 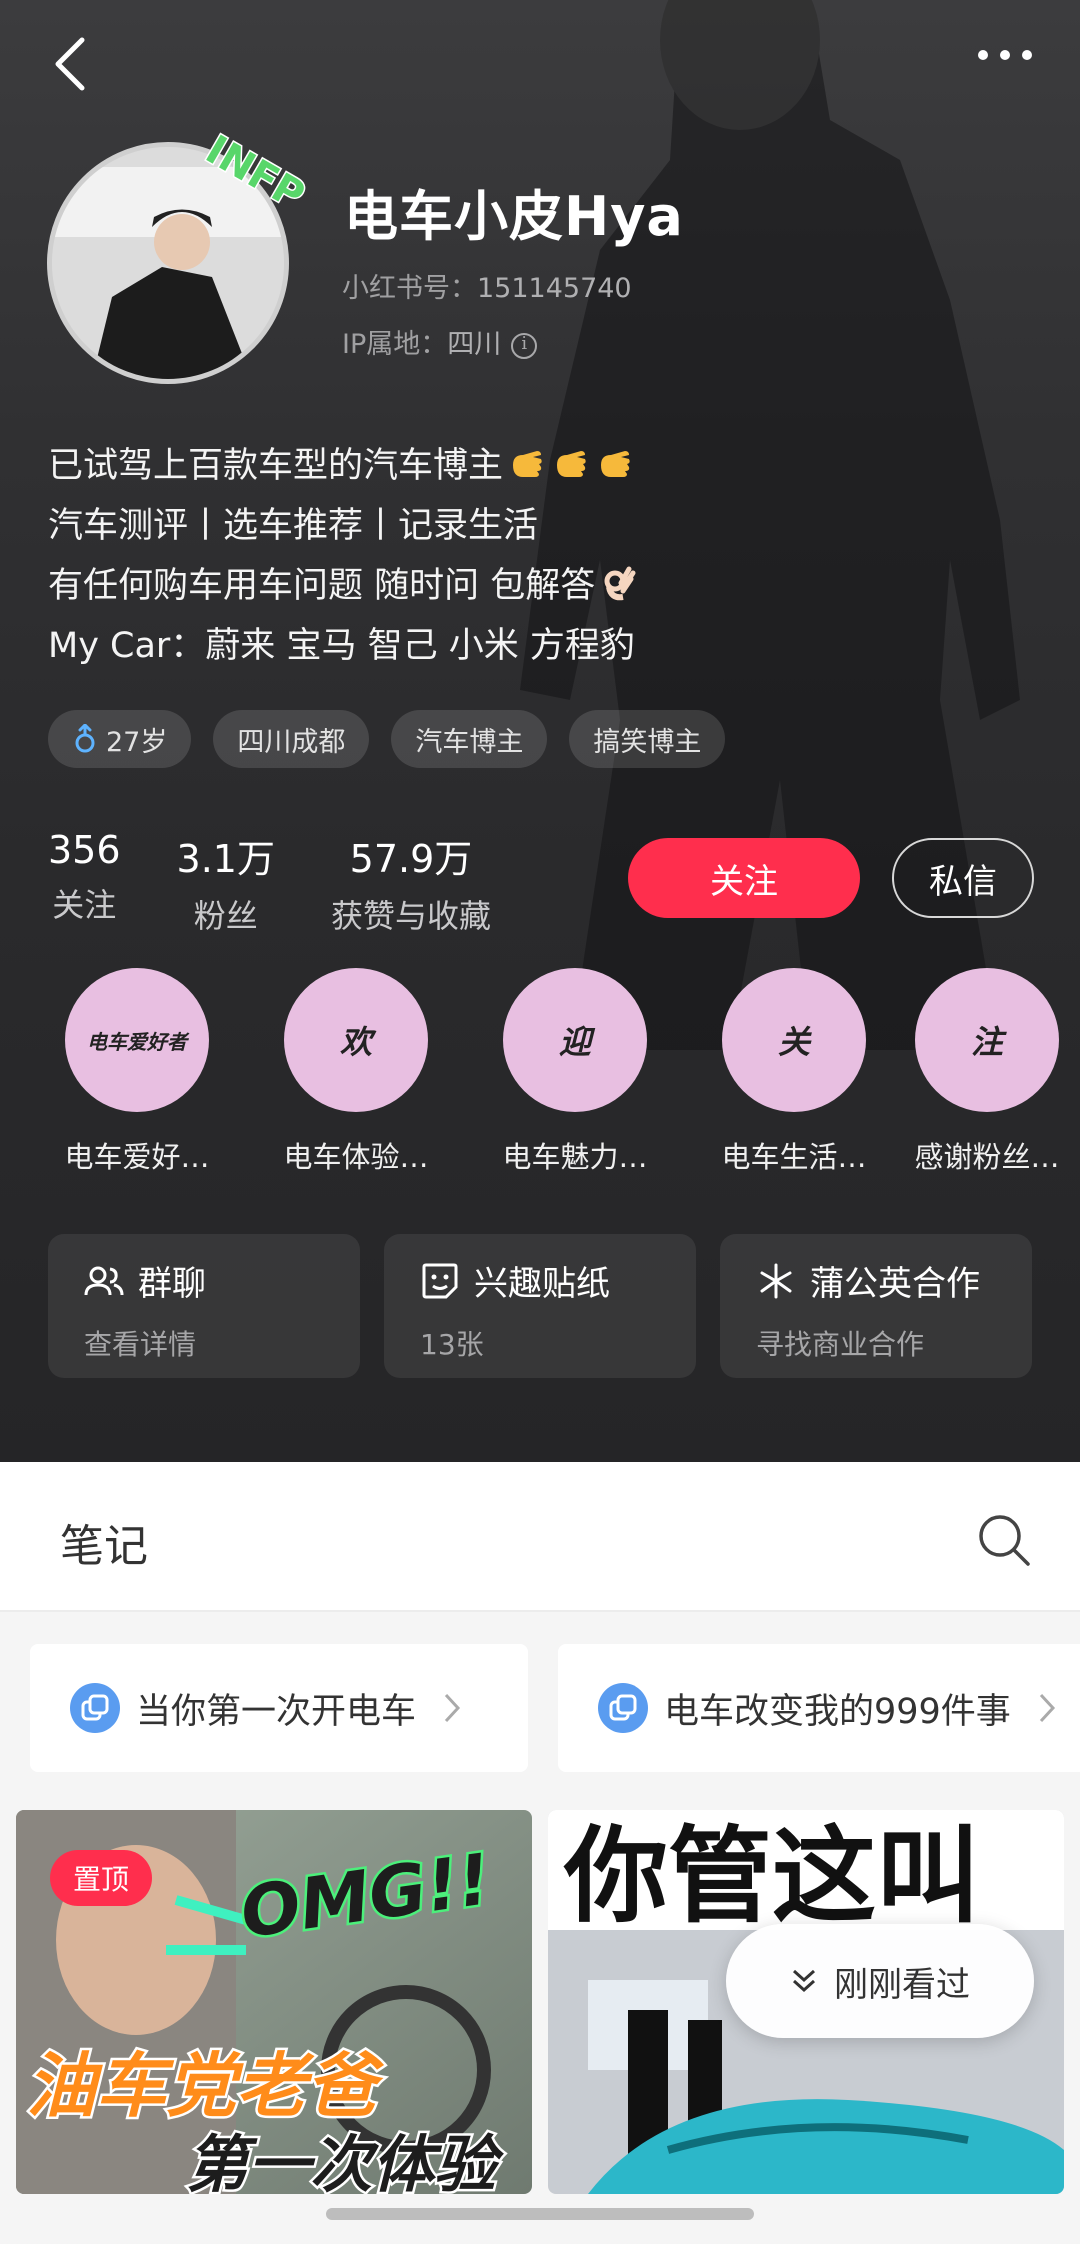 I want to click on collection-item: 电车改变我的999件事, so click(x=819, y=1708).